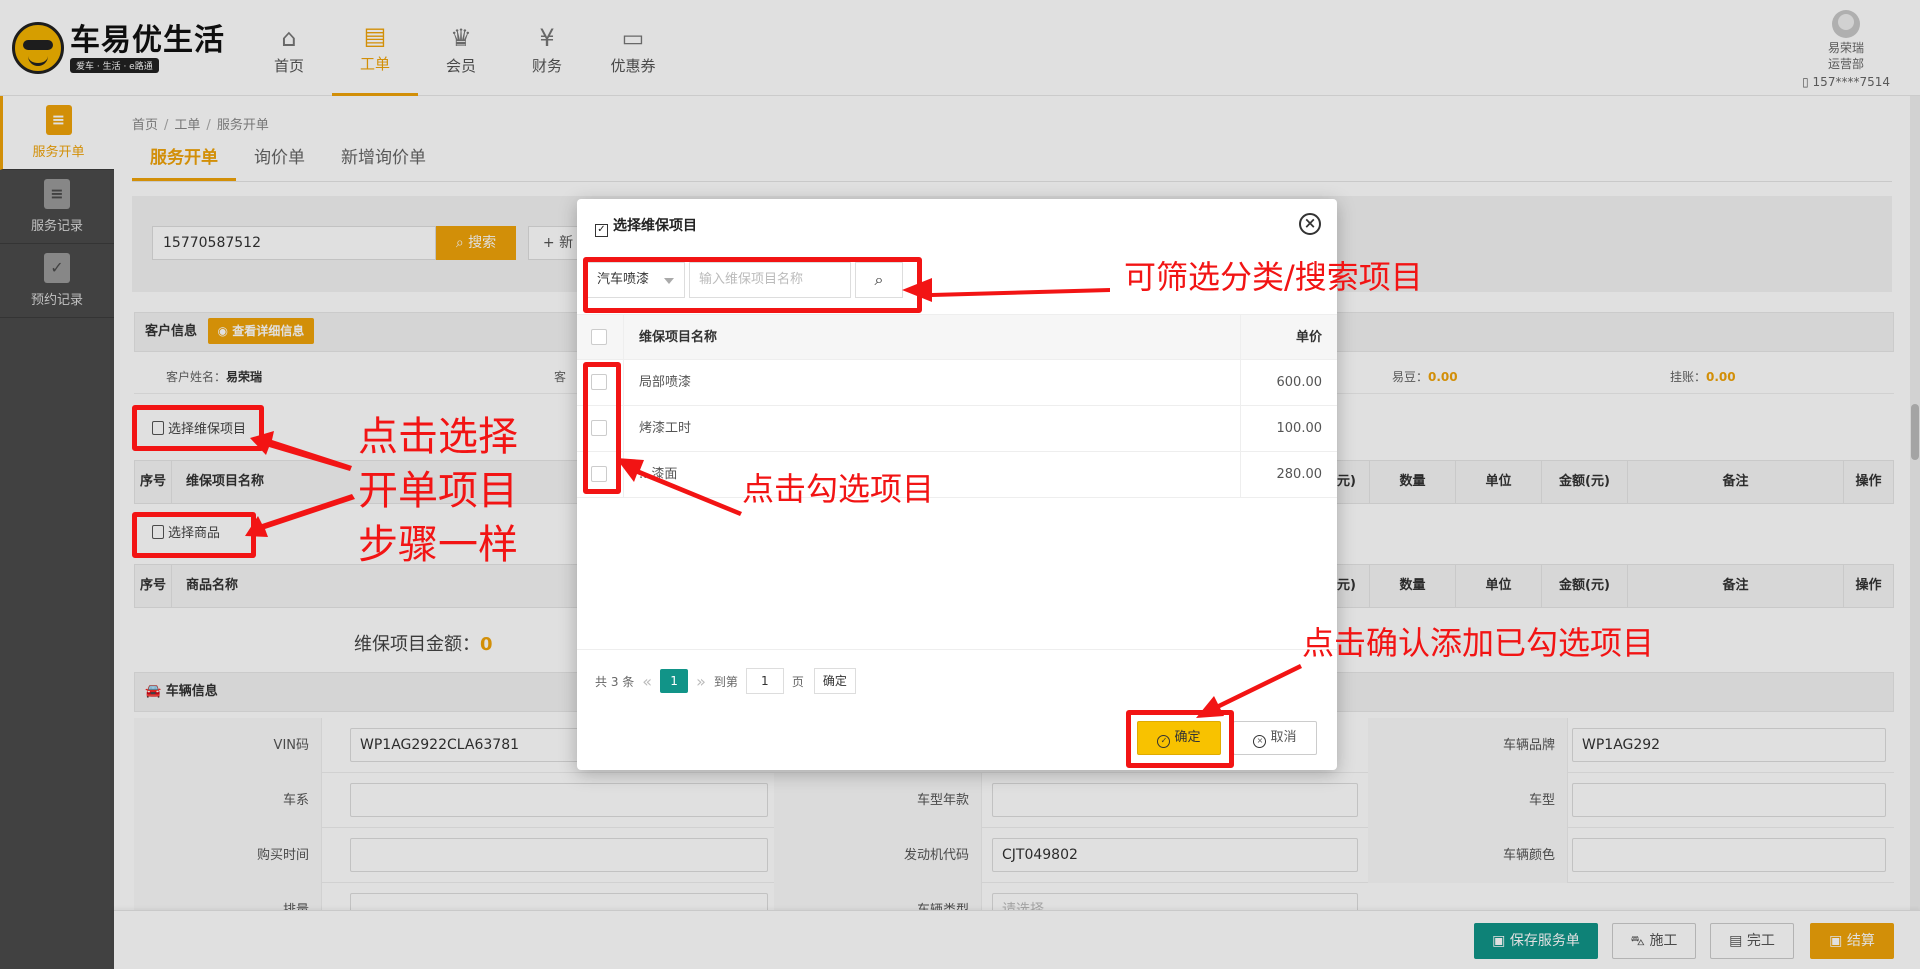 The image size is (1920, 969). What do you see at coordinates (679, 487) in the screenshot?
I see `arrow-check` at bounding box center [679, 487].